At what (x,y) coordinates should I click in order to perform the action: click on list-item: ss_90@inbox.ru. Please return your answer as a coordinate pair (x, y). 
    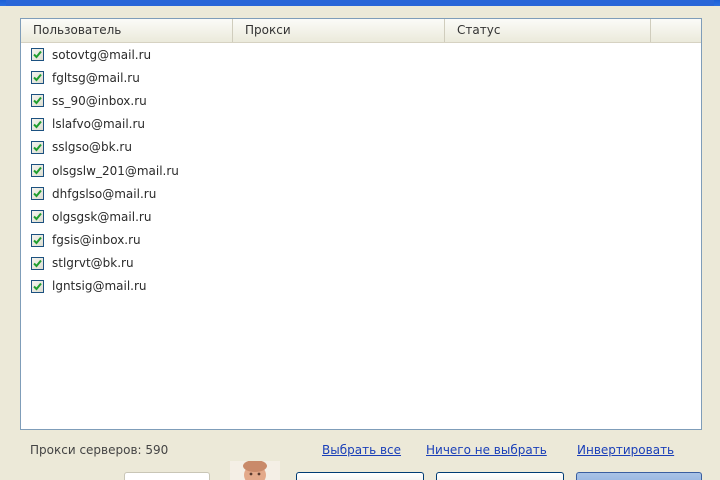
    Looking at the image, I should click on (361, 100).